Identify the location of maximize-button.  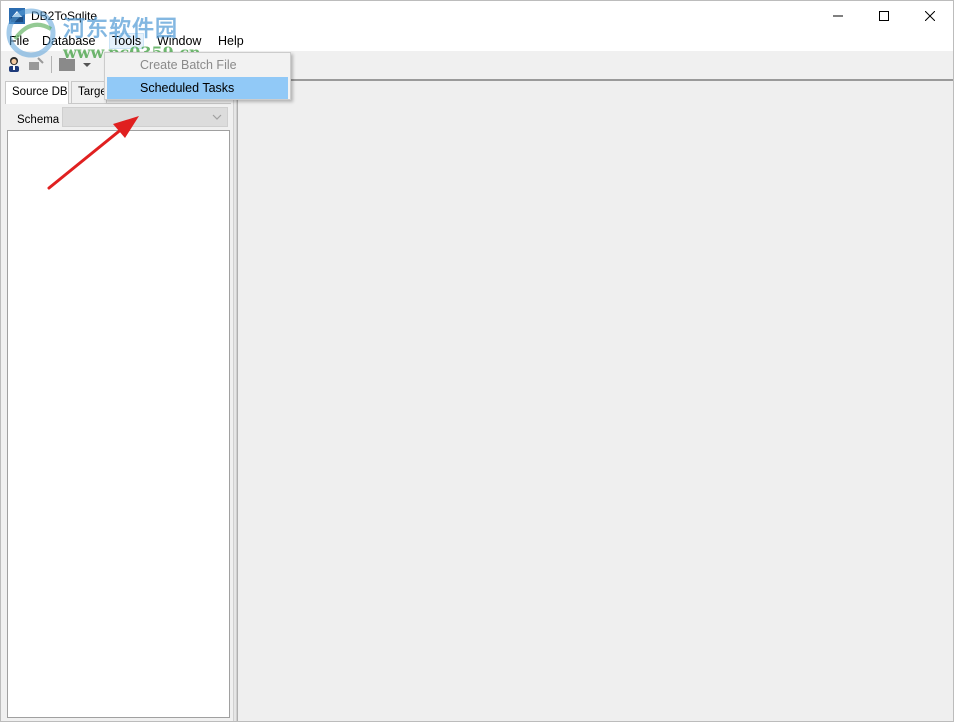
(884, 16).